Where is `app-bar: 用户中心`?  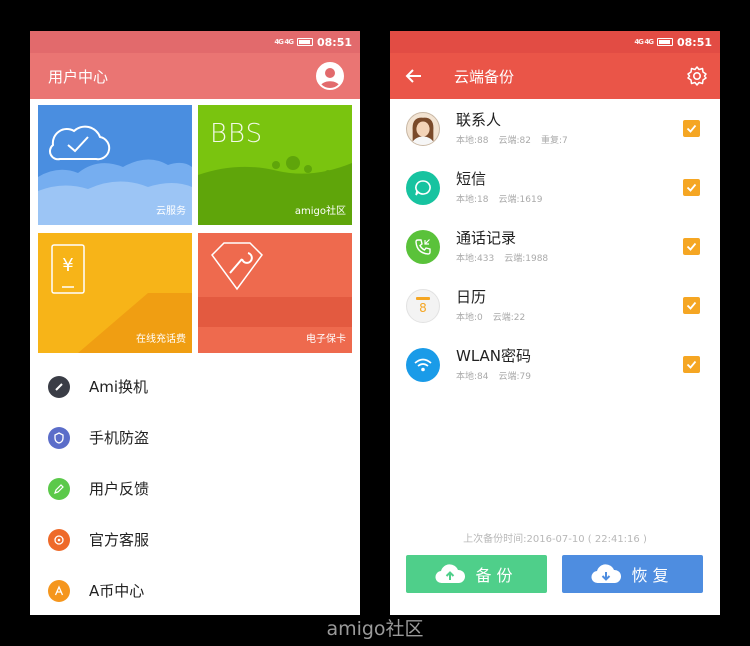 app-bar: 用户中心 is located at coordinates (195, 76).